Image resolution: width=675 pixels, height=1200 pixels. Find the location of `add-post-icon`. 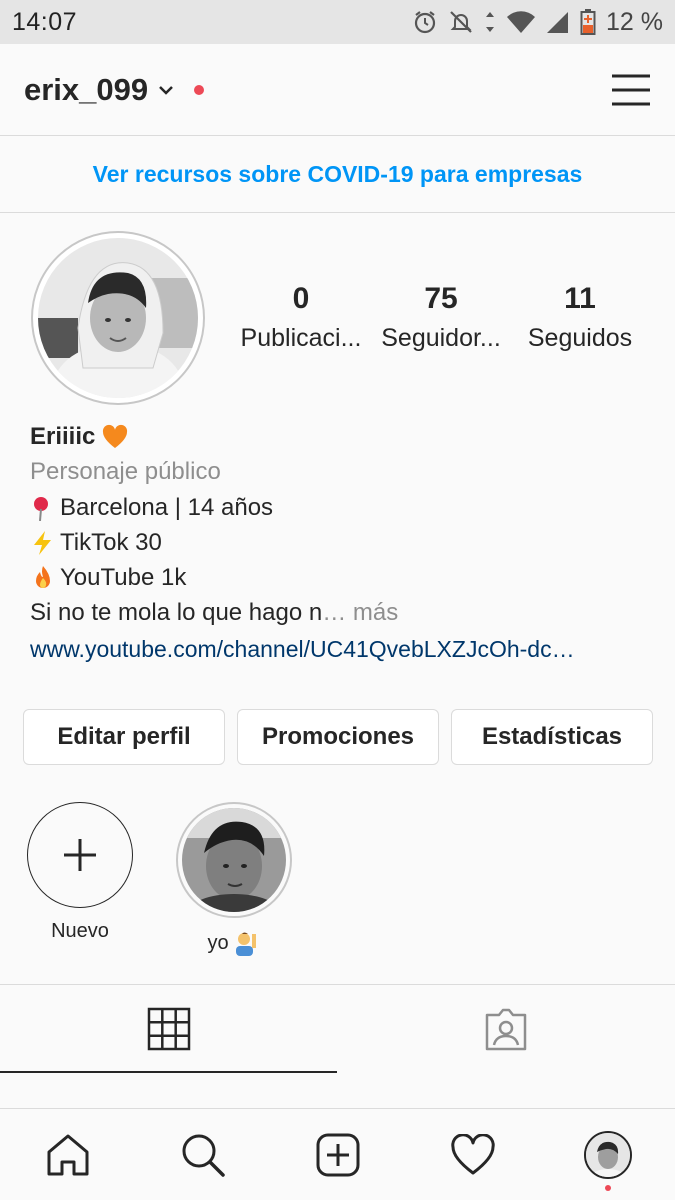

add-post-icon is located at coordinates (337, 1154).